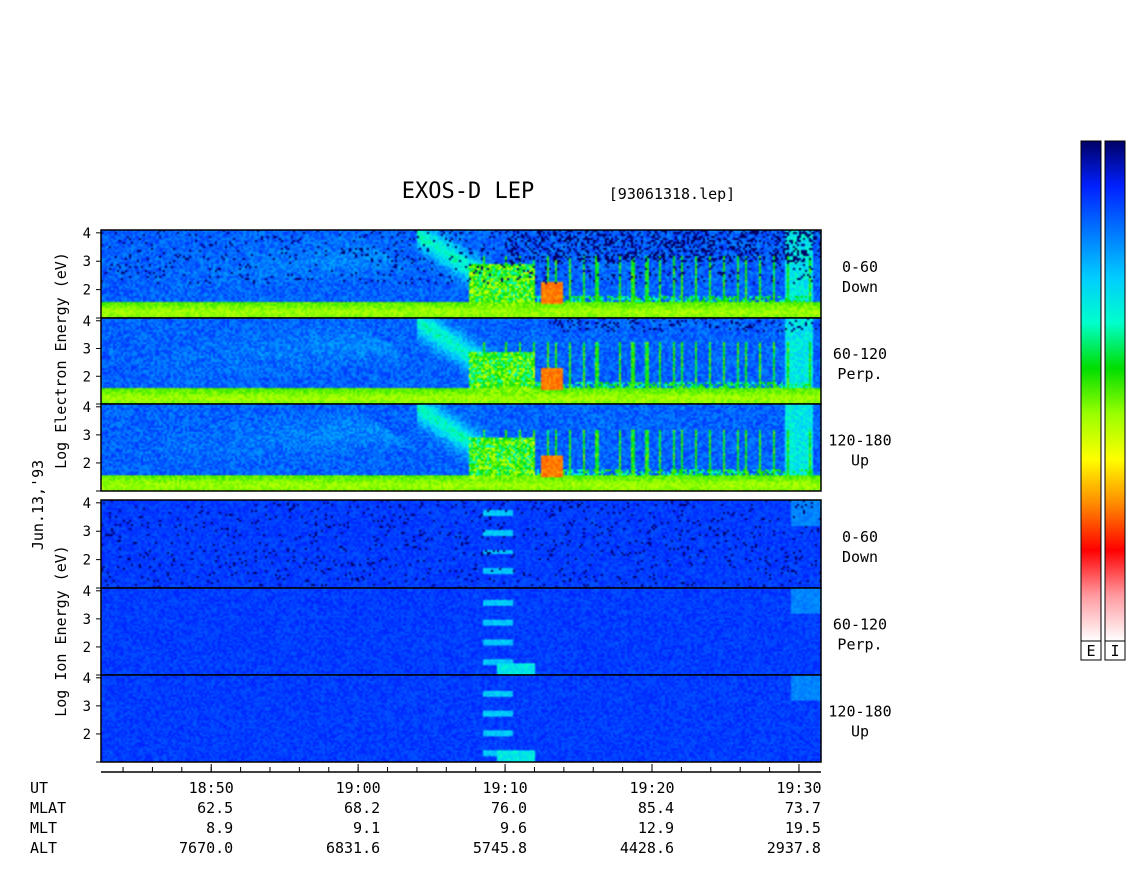  What do you see at coordinates (1115, 391) in the screenshot?
I see `colorbar-i` at bounding box center [1115, 391].